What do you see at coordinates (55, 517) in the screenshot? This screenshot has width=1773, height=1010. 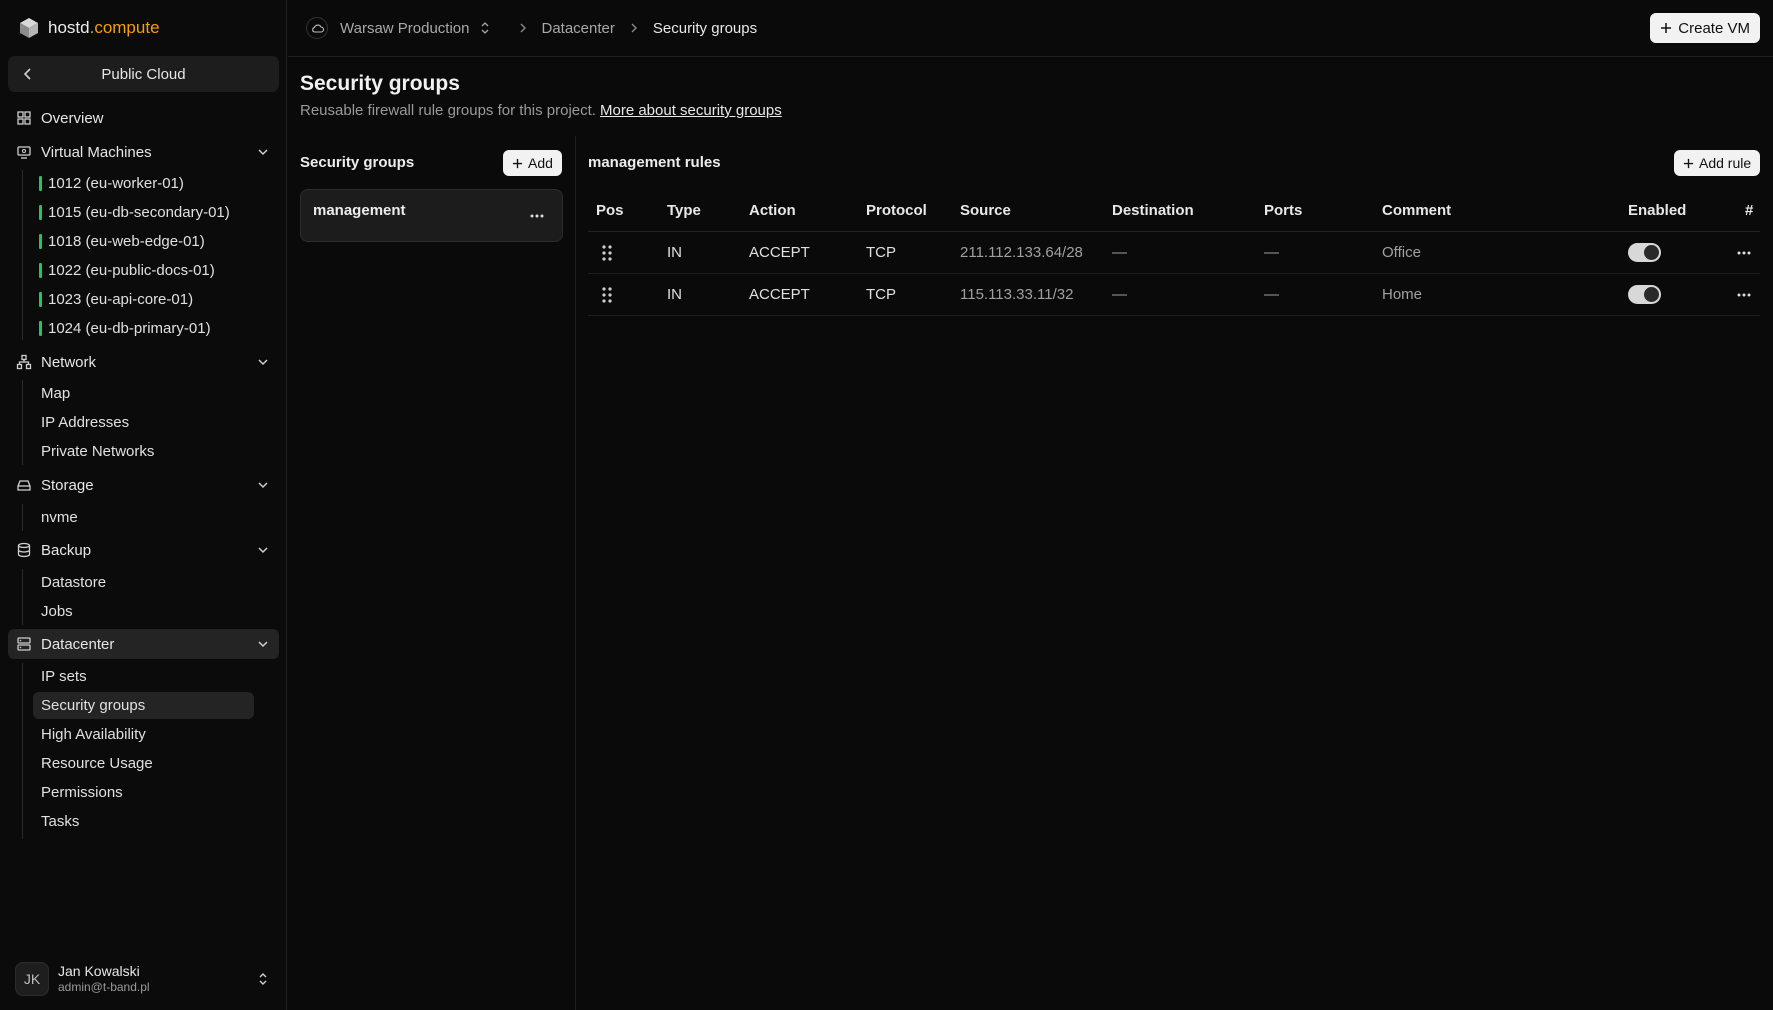 I see `nav-nvme: nvme` at bounding box center [55, 517].